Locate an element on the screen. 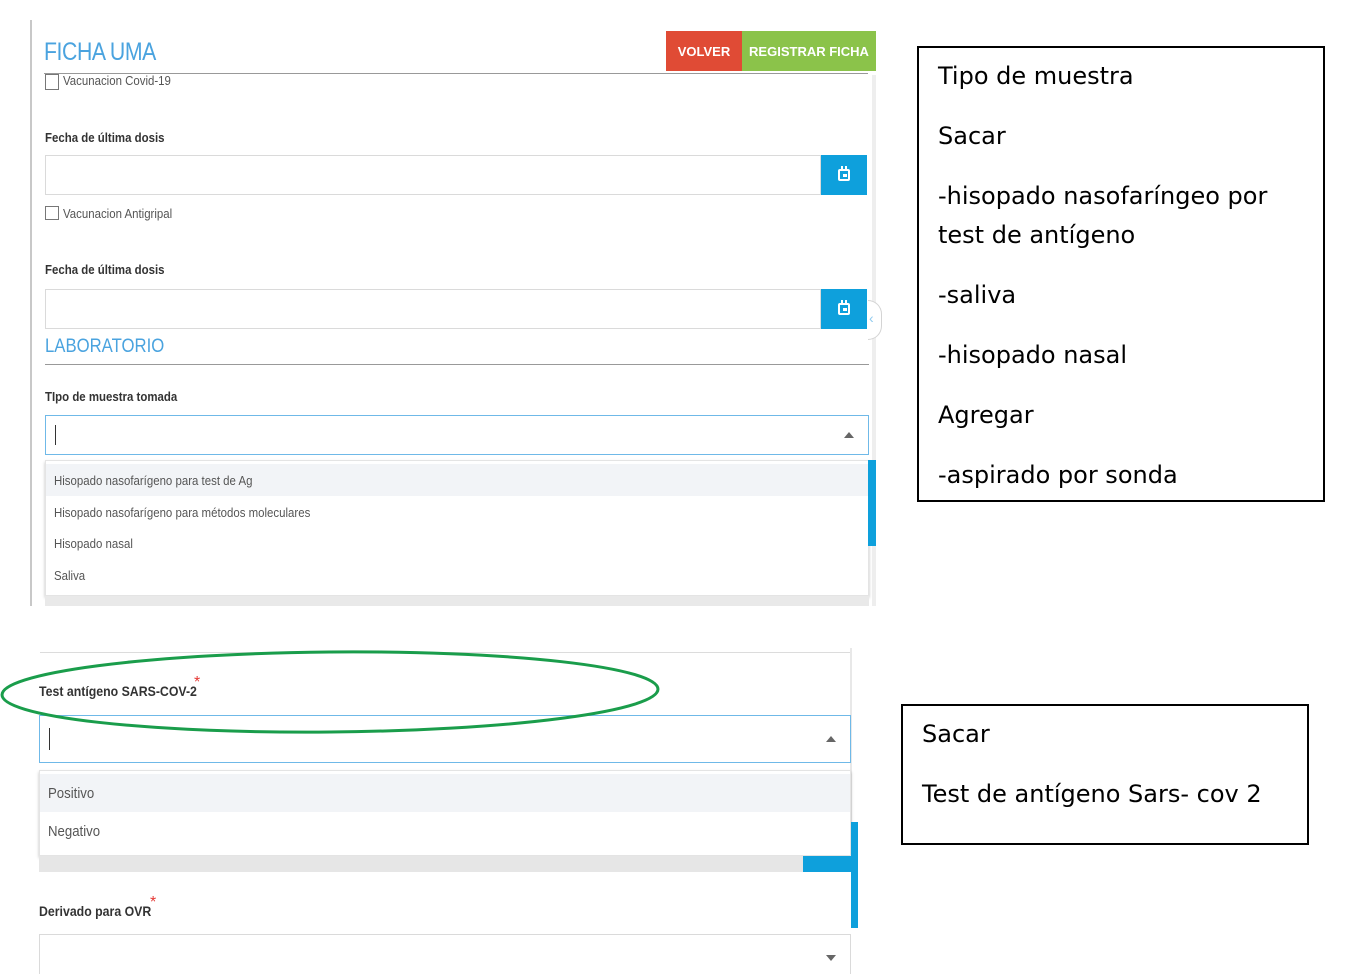 The height and width of the screenshot is (974, 1348). page-title: FICHA UMA is located at coordinates (100, 52).